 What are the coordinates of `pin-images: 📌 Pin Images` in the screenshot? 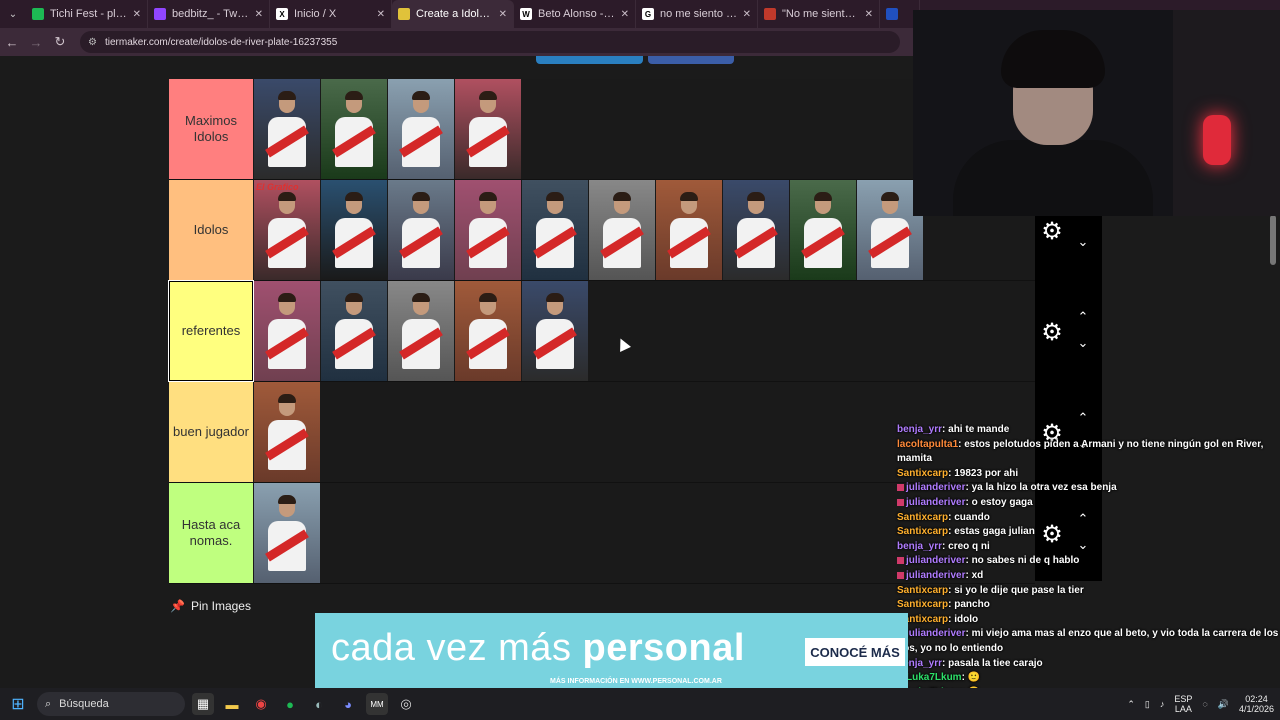 It's located at (210, 606).